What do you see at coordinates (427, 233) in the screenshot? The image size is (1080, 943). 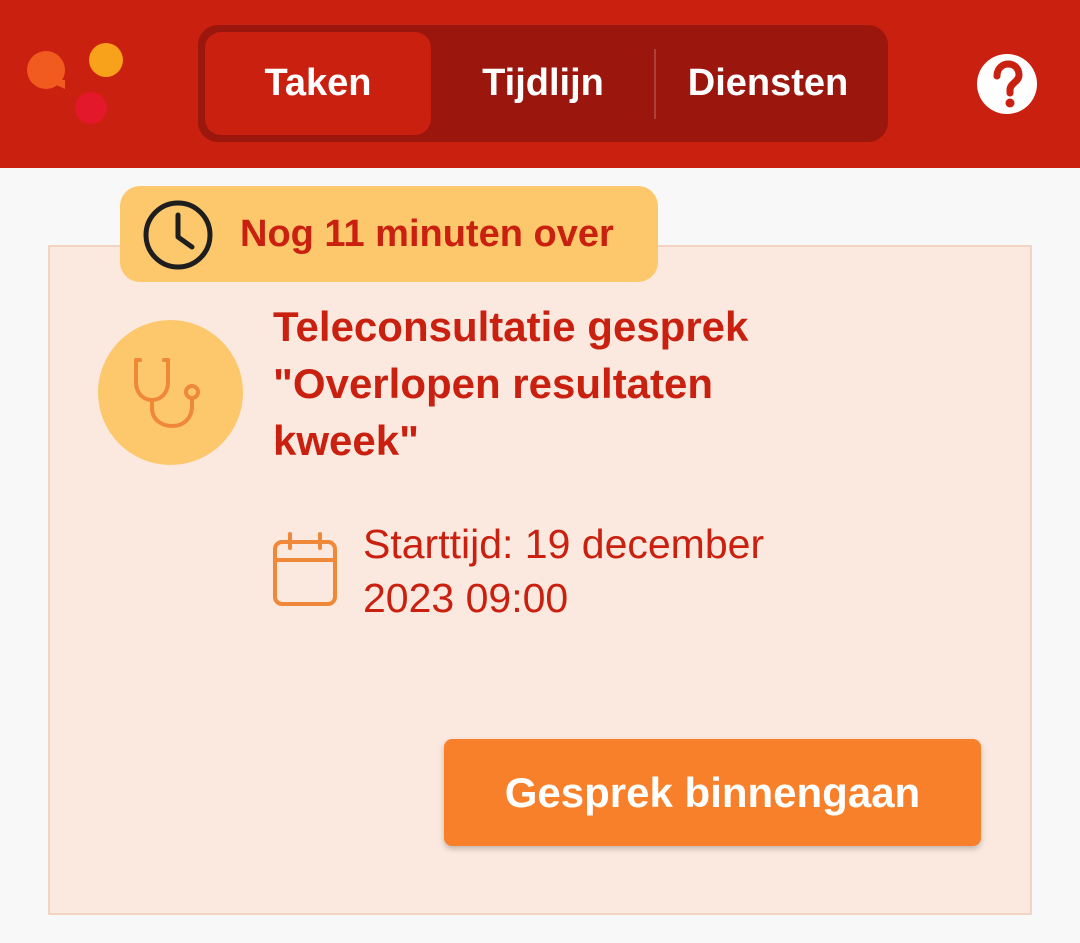 I see `time-remaining-text: Nog 11 minuten over` at bounding box center [427, 233].